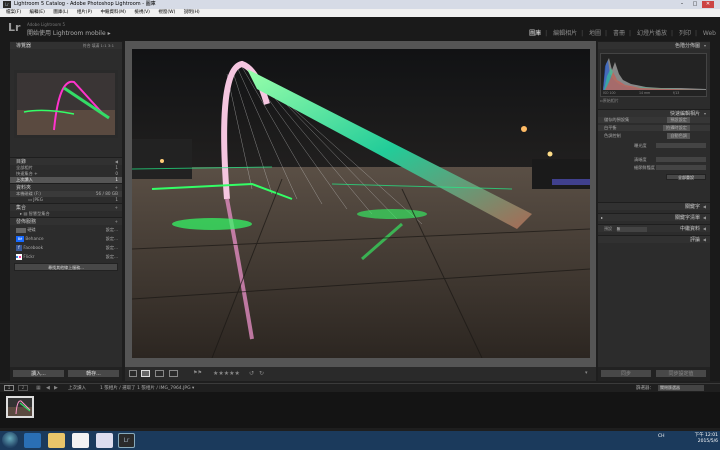 The image size is (720, 450). I want to click on survey-view-icon, so click(173, 373).